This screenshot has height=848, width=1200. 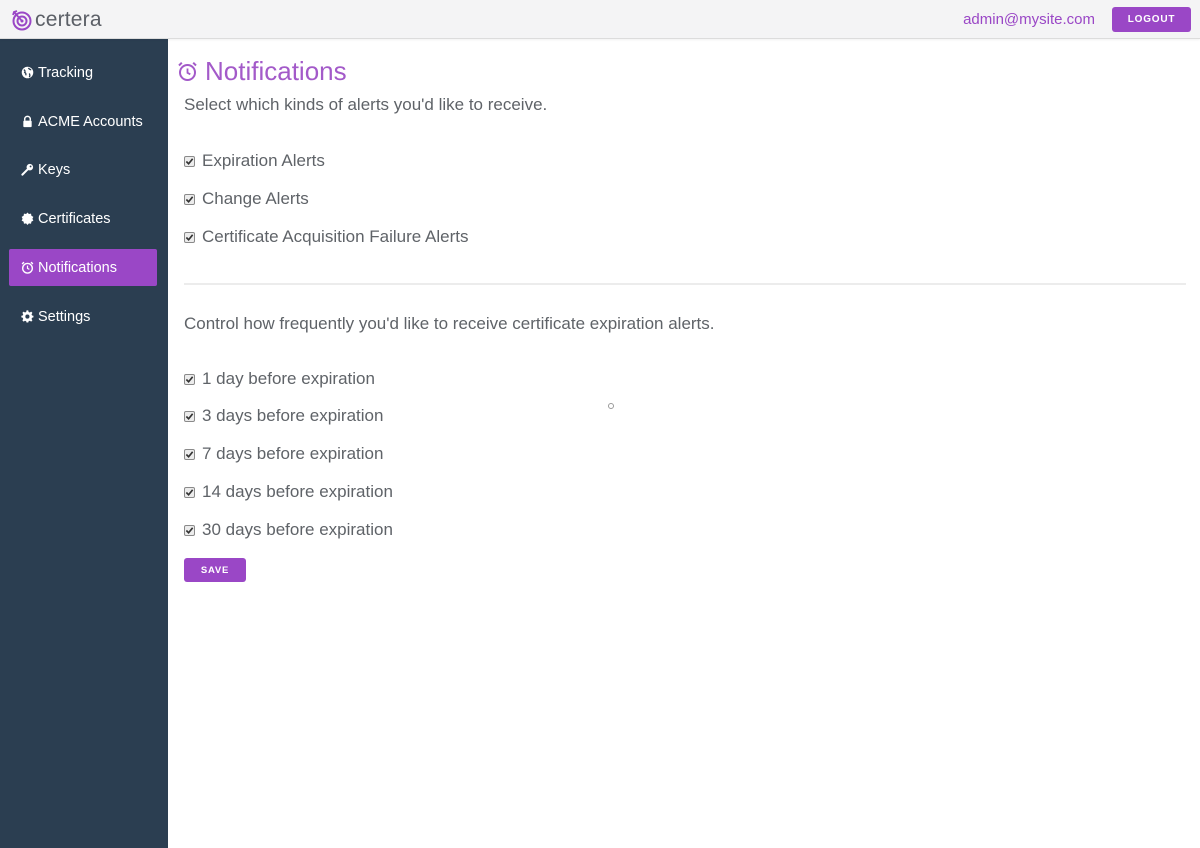 What do you see at coordinates (54, 169) in the screenshot?
I see `sidebar-item-label: Keys` at bounding box center [54, 169].